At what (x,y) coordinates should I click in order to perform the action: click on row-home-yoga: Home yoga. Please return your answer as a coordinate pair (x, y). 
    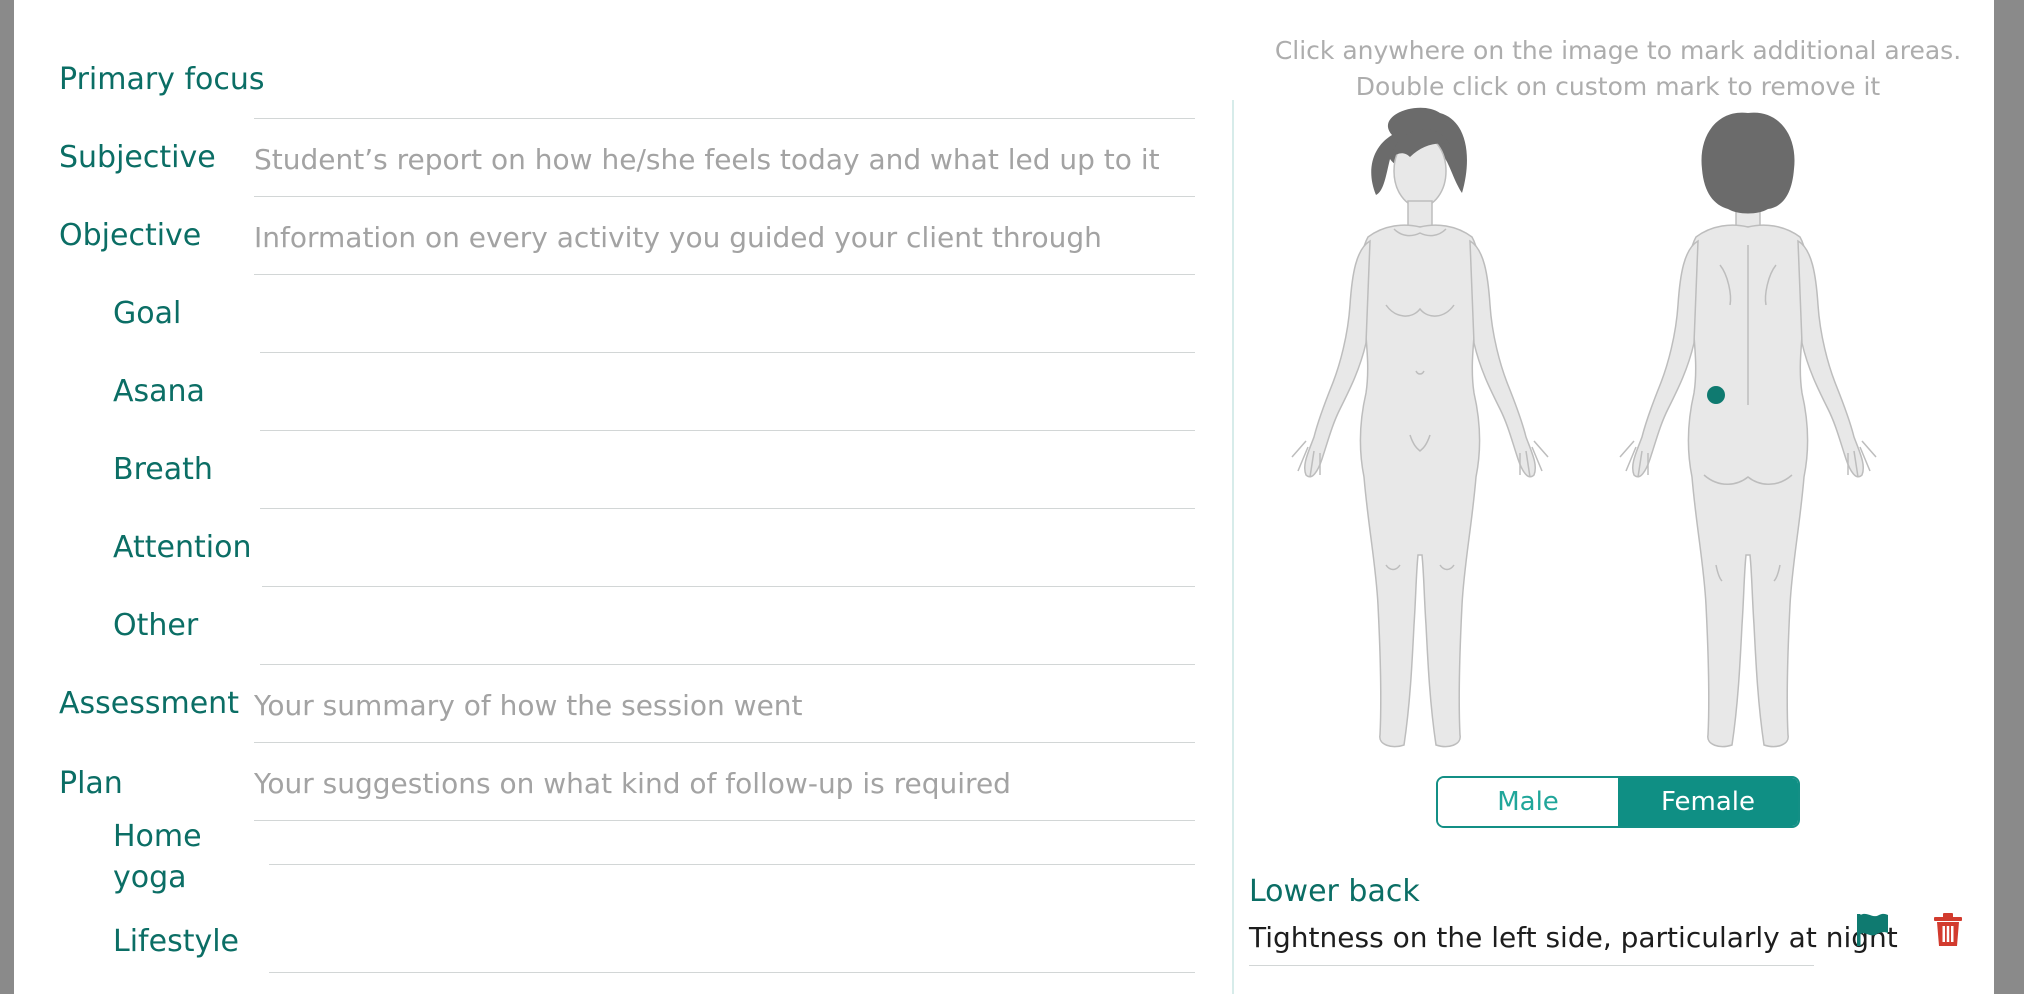
    Looking at the image, I should click on (627, 856).